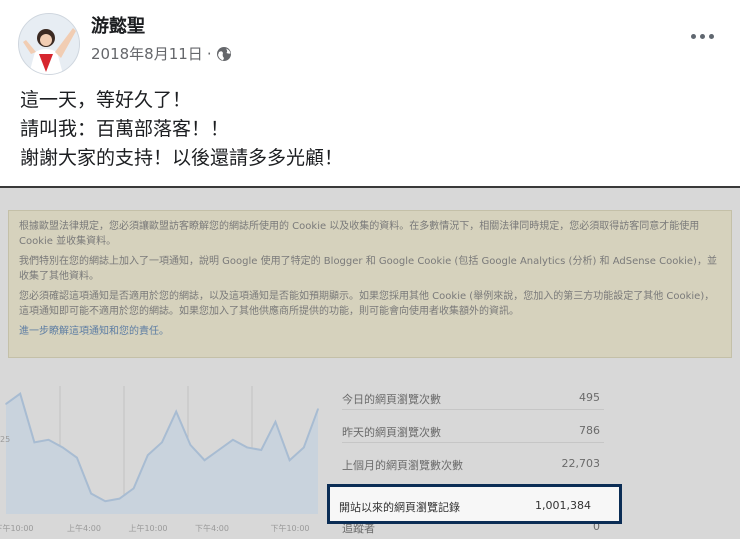 Image resolution: width=740 pixels, height=539 pixels. What do you see at coordinates (5, 439) in the screenshot?
I see `chart-y-tick: 25` at bounding box center [5, 439].